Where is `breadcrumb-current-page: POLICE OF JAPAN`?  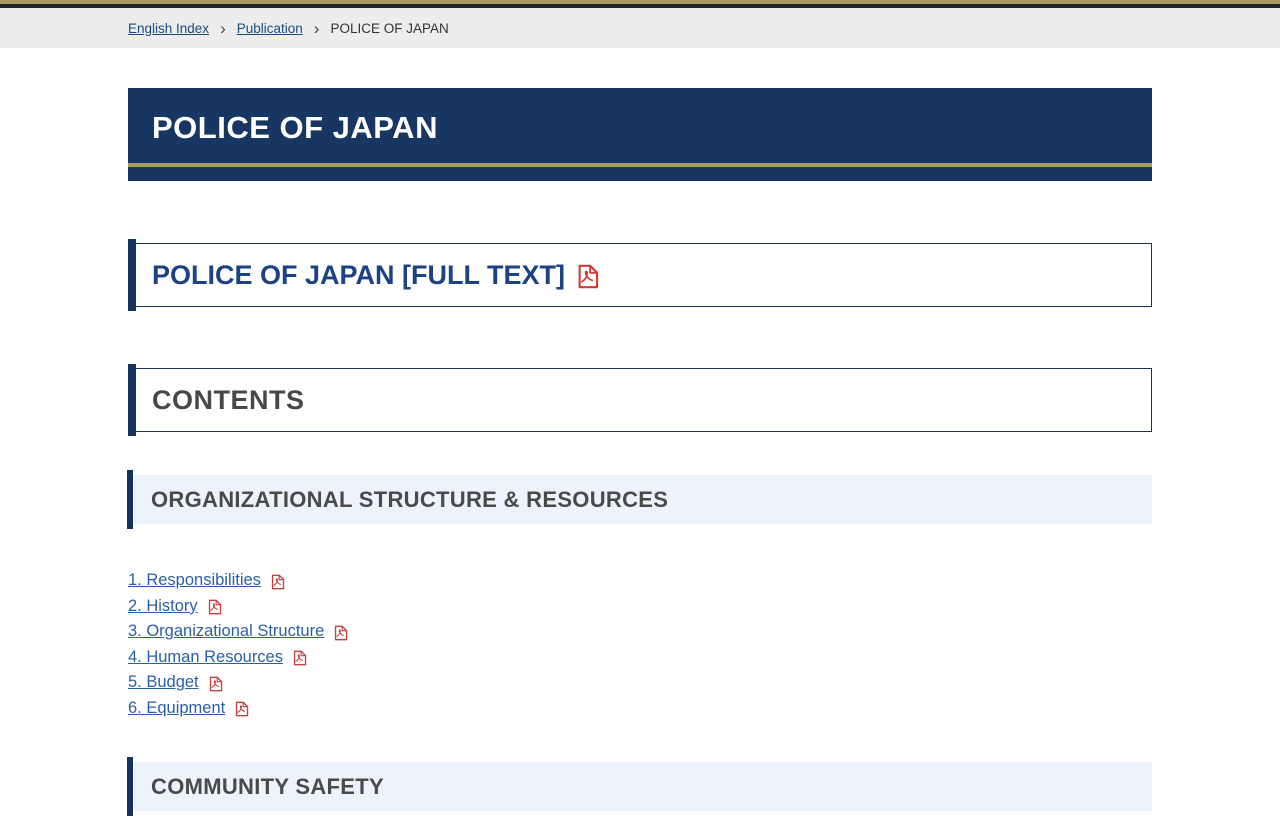 breadcrumb-current-page: POLICE OF JAPAN is located at coordinates (389, 28).